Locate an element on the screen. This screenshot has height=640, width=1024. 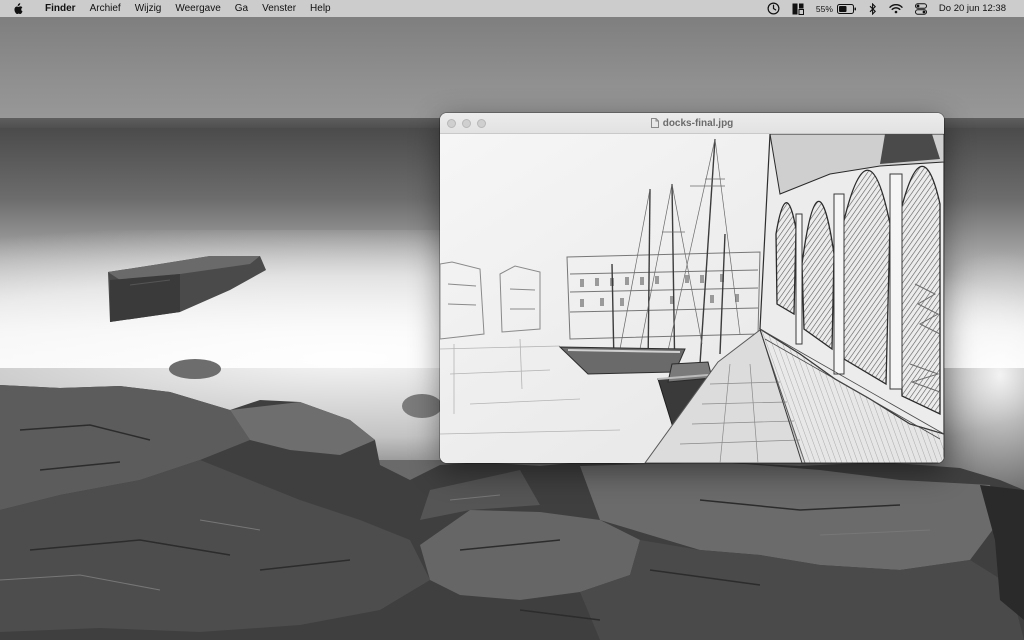
close-button is located at coordinates (451, 123).